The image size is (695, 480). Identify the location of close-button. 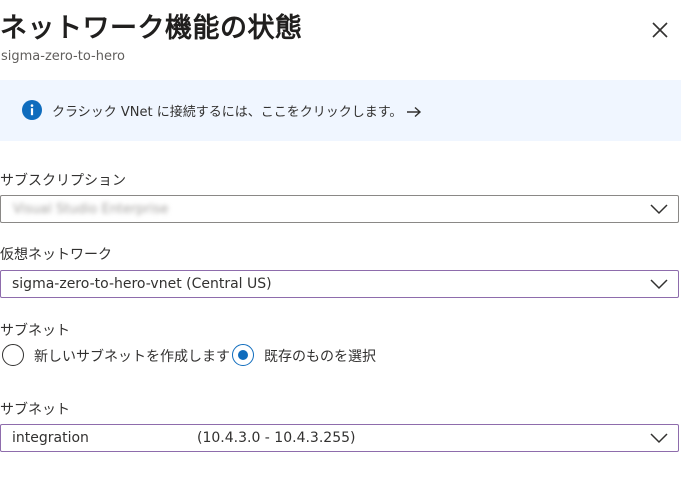
(660, 30).